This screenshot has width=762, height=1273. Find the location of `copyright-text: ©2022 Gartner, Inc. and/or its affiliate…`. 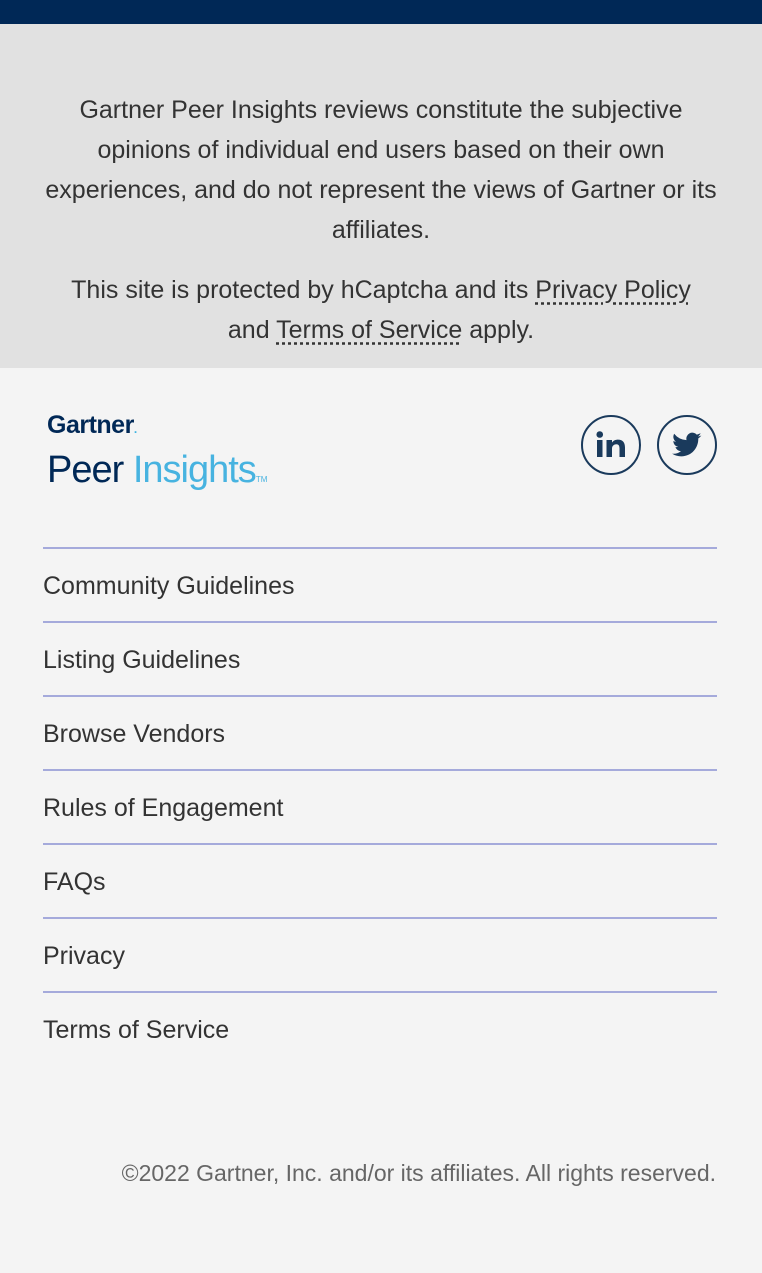

copyright-text: ©2022 Gartner, Inc. and/or its affiliate… is located at coordinates (418, 1173).